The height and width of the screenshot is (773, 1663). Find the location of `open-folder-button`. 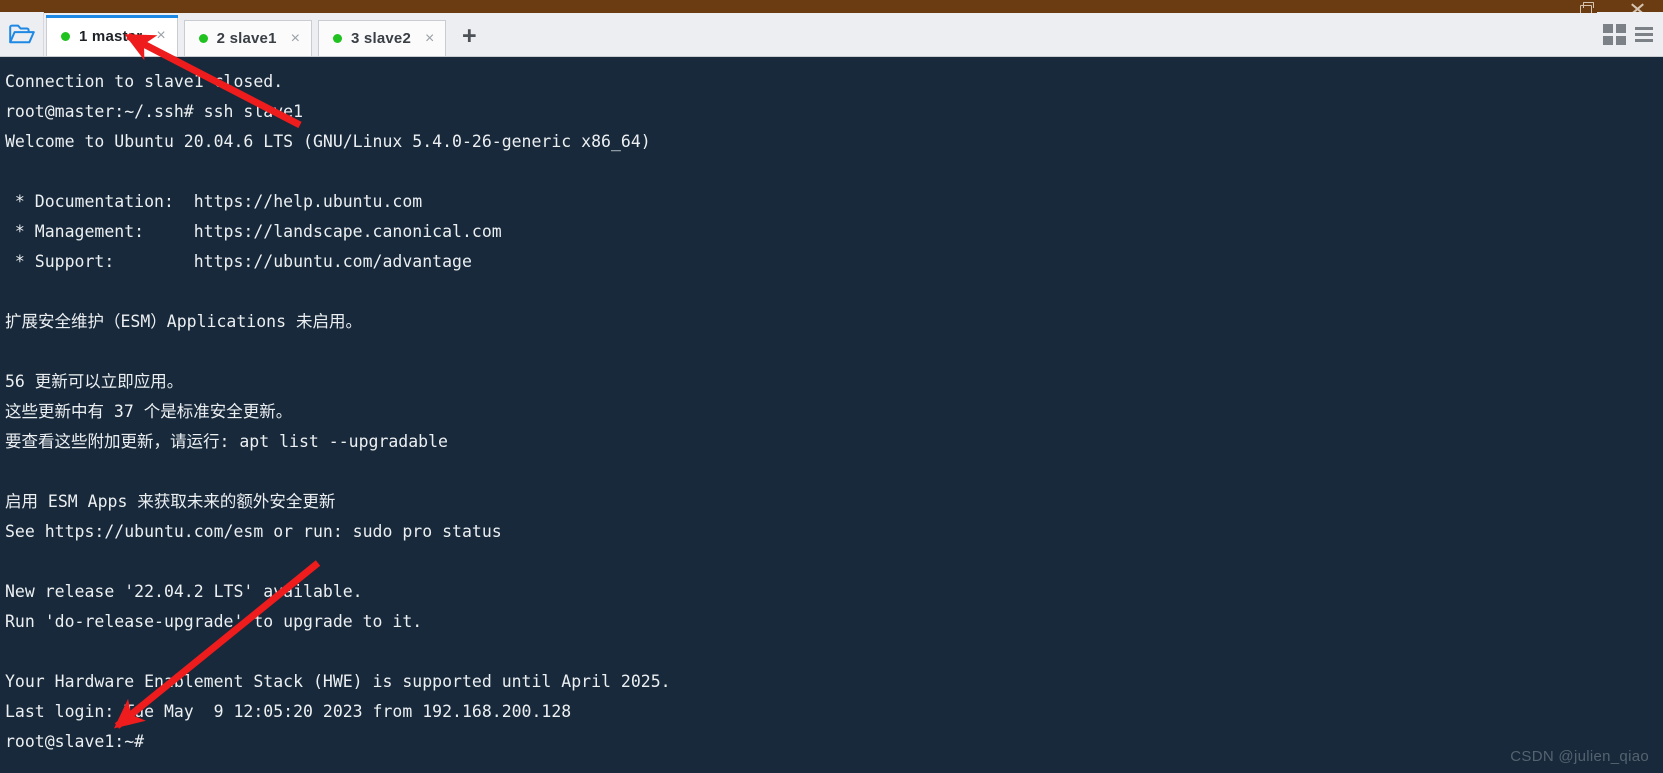

open-folder-button is located at coordinates (22, 34).